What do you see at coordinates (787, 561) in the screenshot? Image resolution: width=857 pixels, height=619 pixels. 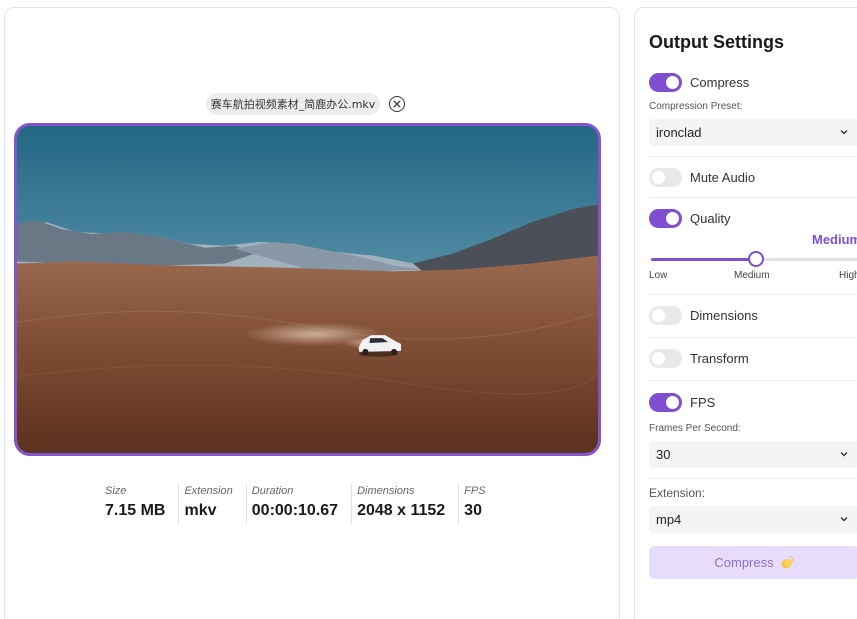 I see `clapping-hands-icon` at bounding box center [787, 561].